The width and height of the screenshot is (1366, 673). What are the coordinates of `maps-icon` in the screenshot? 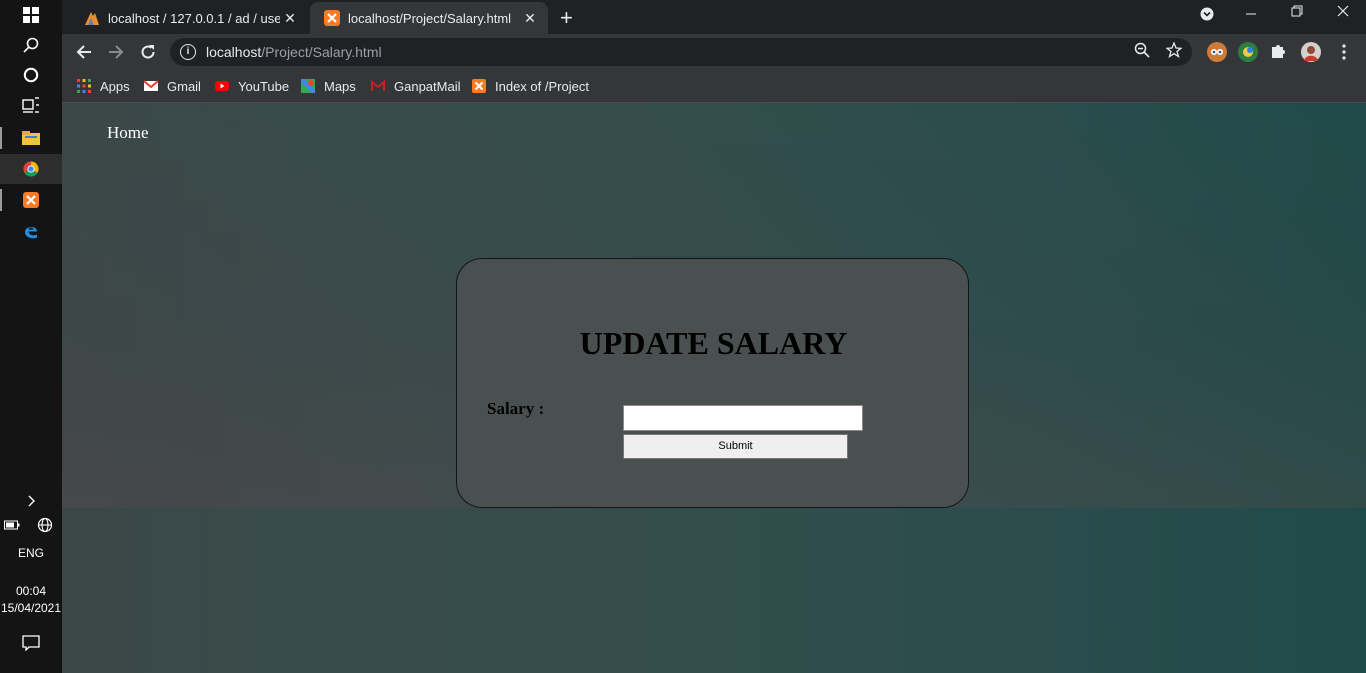 It's located at (308, 86).